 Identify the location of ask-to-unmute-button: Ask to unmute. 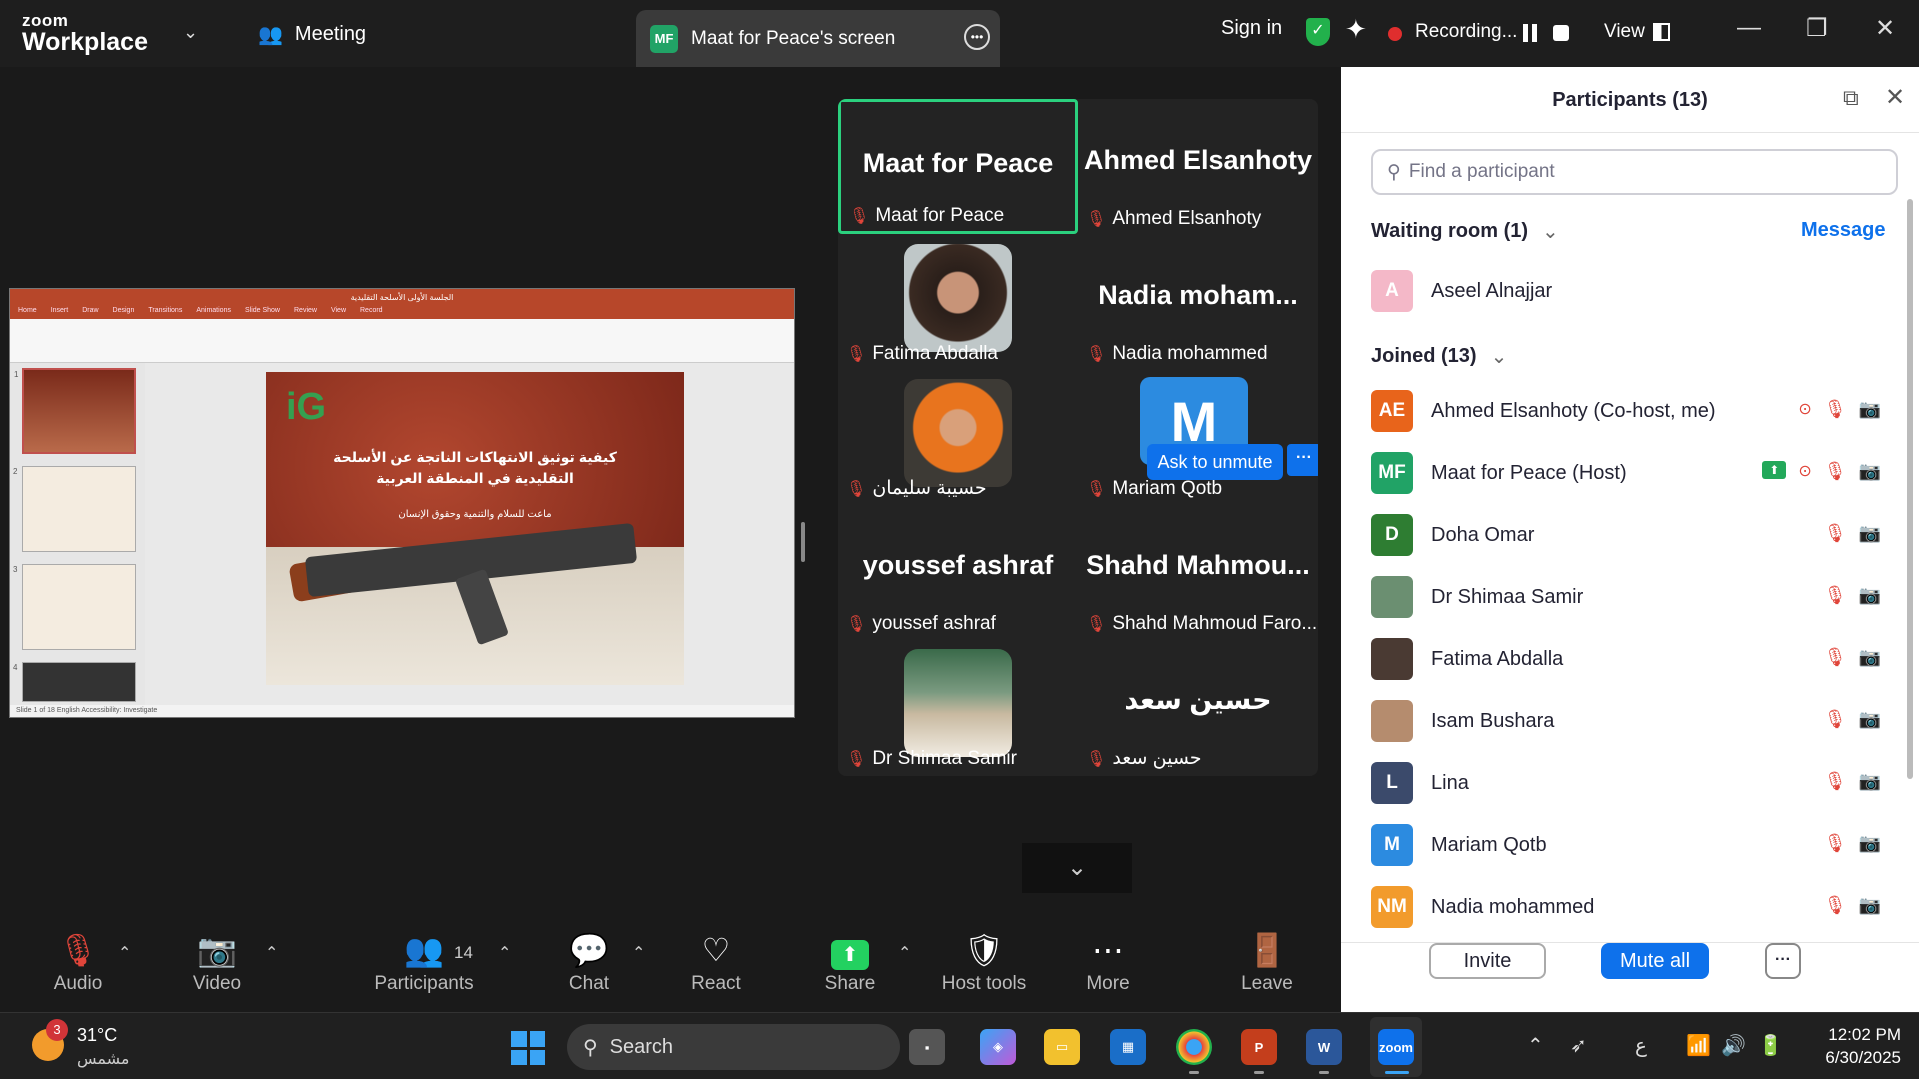
(1215, 462).